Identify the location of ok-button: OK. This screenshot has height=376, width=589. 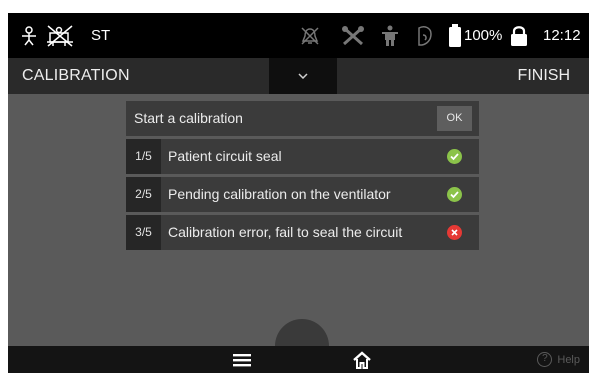
(454, 118).